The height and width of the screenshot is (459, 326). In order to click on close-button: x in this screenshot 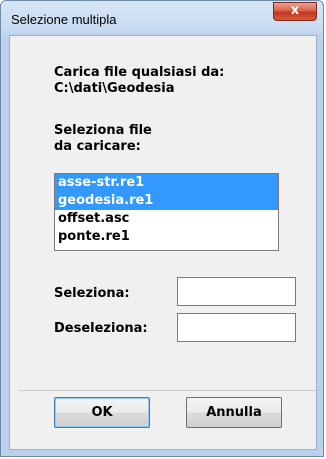, I will do `click(295, 11)`.